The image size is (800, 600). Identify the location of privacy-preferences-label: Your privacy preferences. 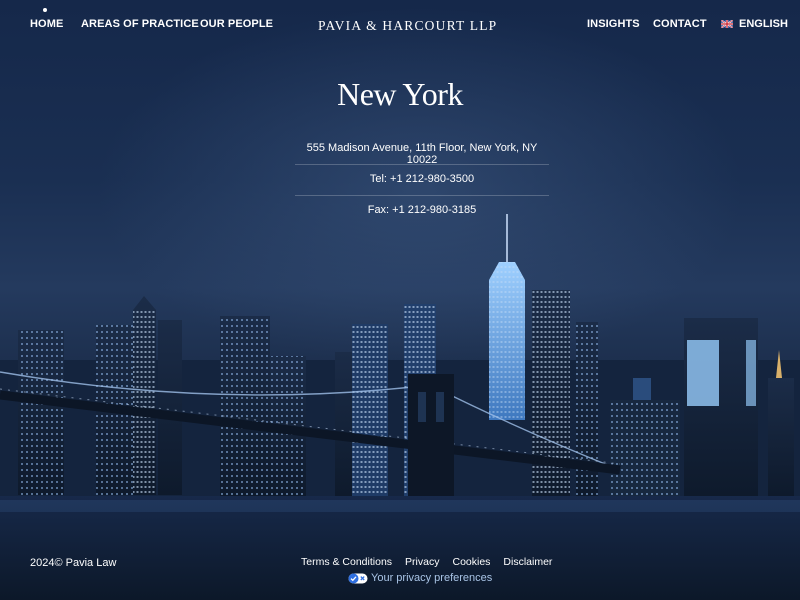
(432, 578).